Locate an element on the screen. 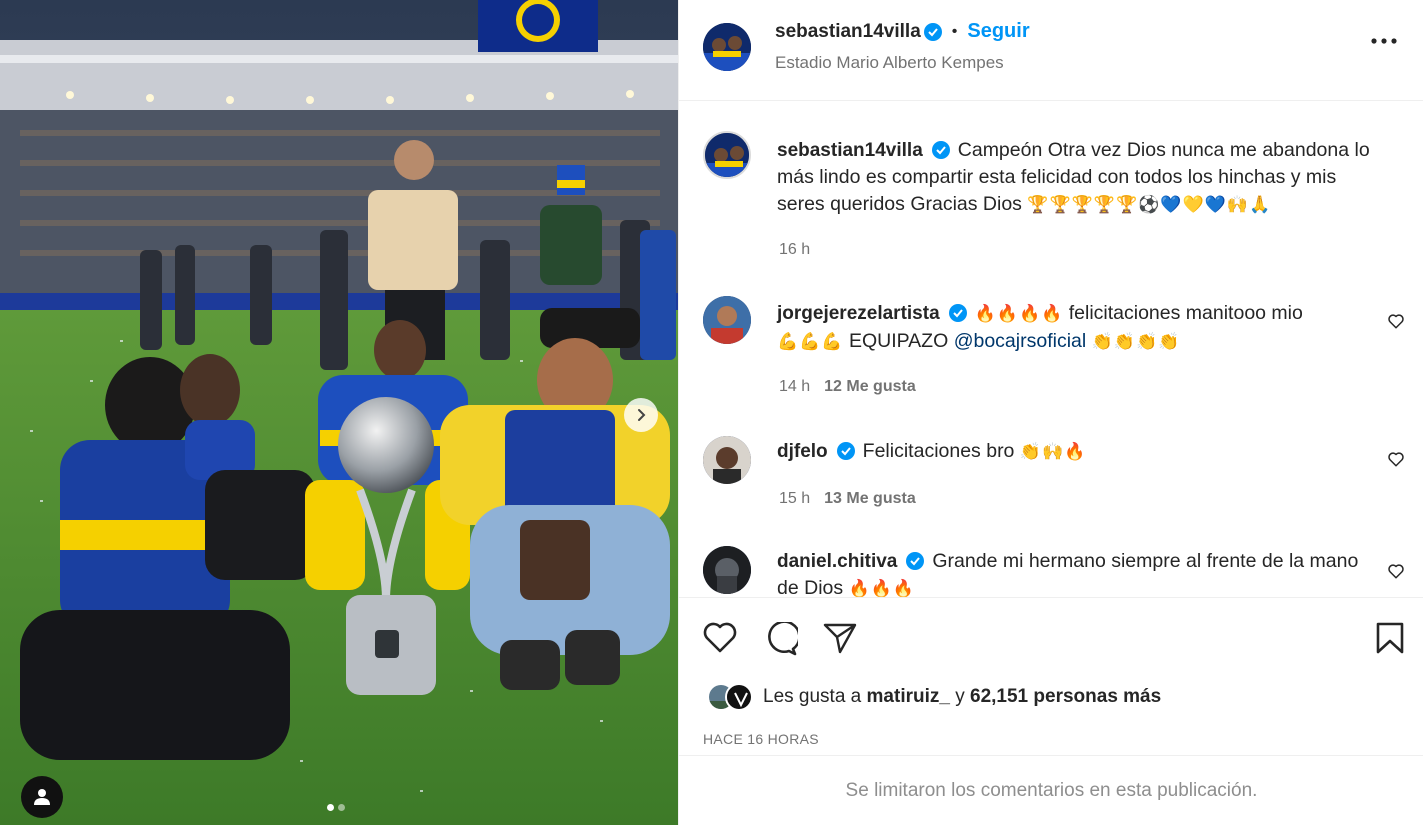 Image resolution: width=1423 pixels, height=825 pixels. comment-text: felicitaciones manitooo mio is located at coordinates (1185, 313).